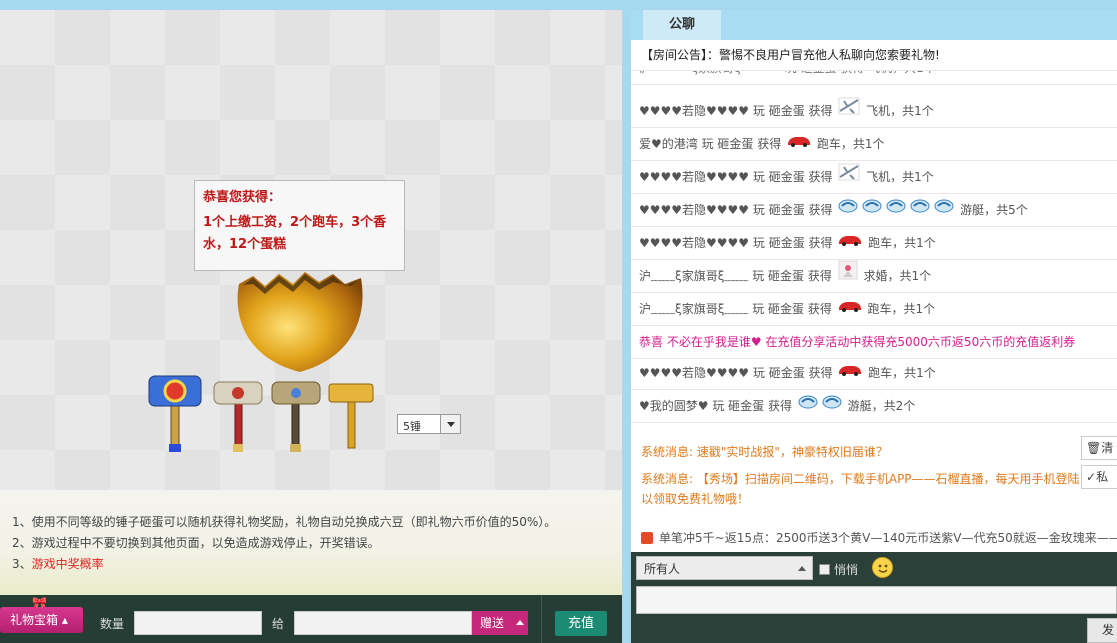 This screenshot has width=1117, height=643. I want to click on chat-message: ♥我的圆梦♥ 玩 砸金蛋 获得 游艇，共2个, so click(874, 406).